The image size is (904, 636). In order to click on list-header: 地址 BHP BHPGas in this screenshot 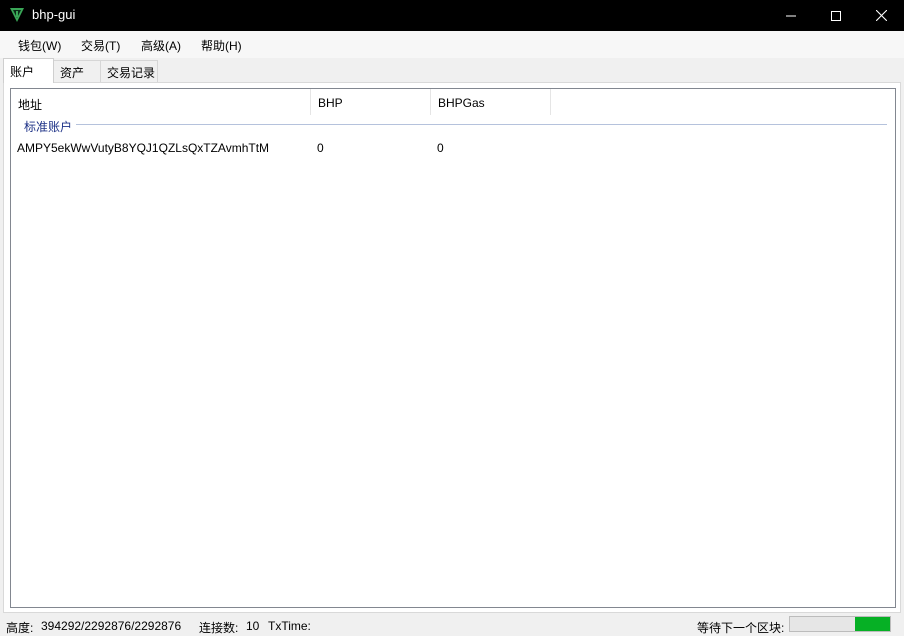, I will do `click(453, 102)`.